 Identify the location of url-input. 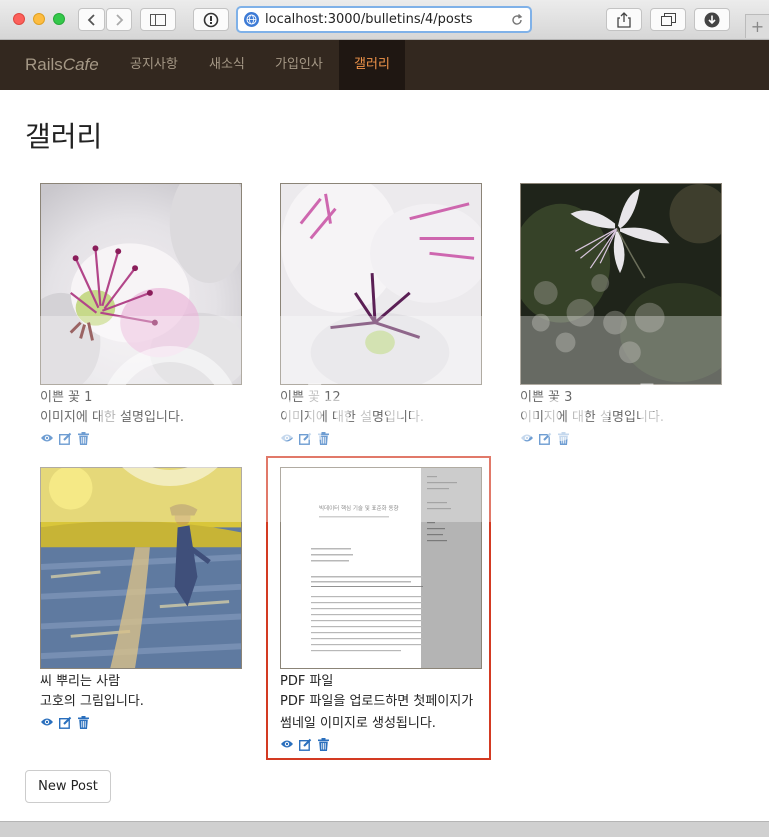
(385, 19).